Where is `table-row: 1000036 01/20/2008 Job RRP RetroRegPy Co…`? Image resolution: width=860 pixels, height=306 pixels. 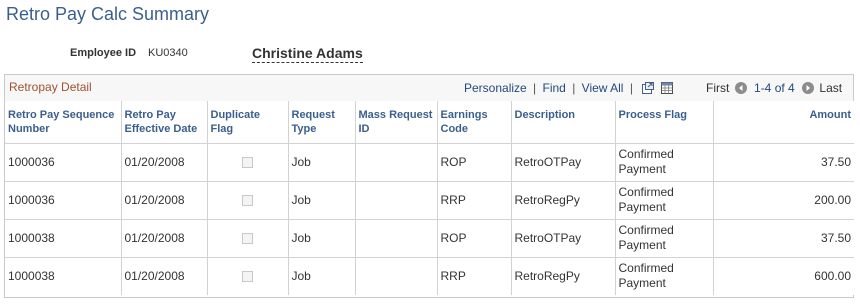
table-row: 1000036 01/20/2008 Job RRP RetroRegPy Co… is located at coordinates (429, 200).